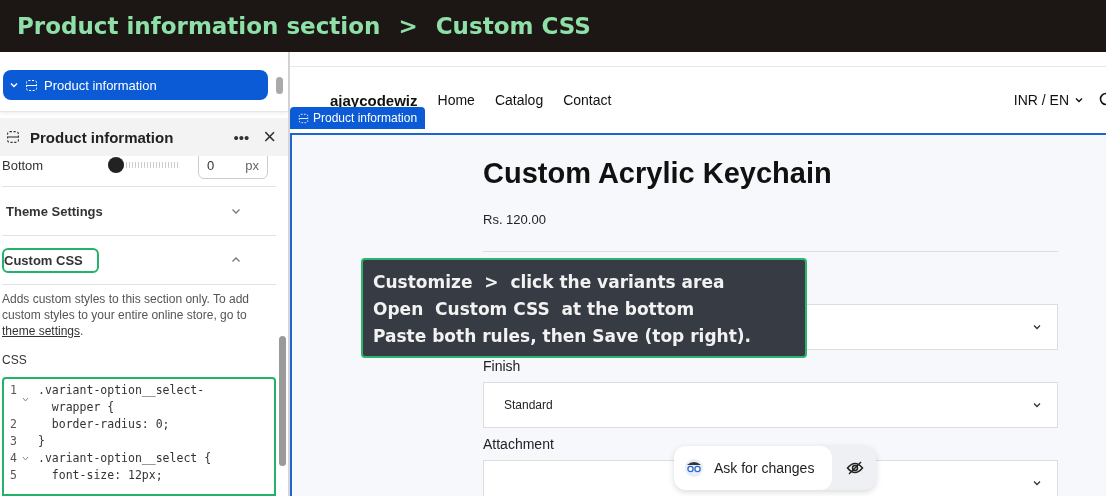 This screenshot has width=1106, height=496. What do you see at coordinates (549, 282) in the screenshot?
I see `instruction-line: Customize > click the variants area` at bounding box center [549, 282].